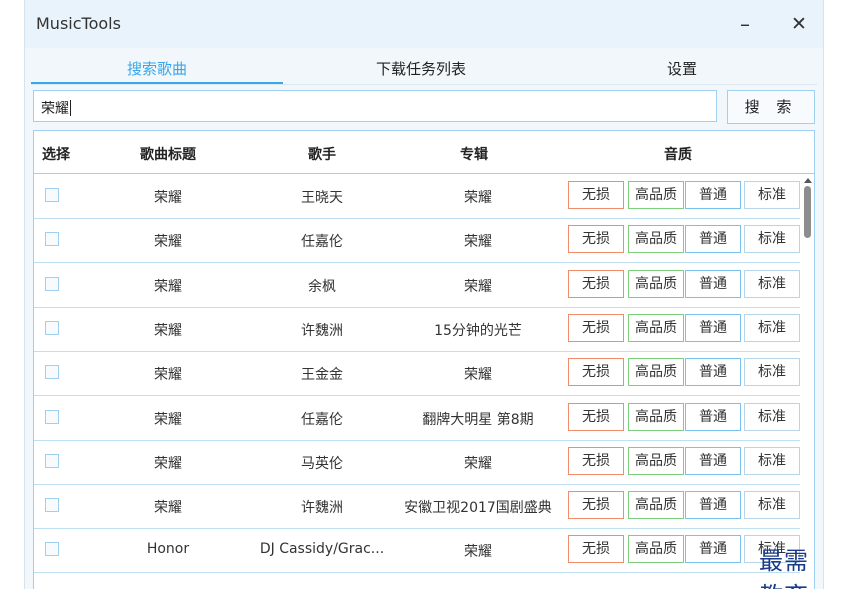  I want to click on tab-settings: 设置, so click(682, 69).